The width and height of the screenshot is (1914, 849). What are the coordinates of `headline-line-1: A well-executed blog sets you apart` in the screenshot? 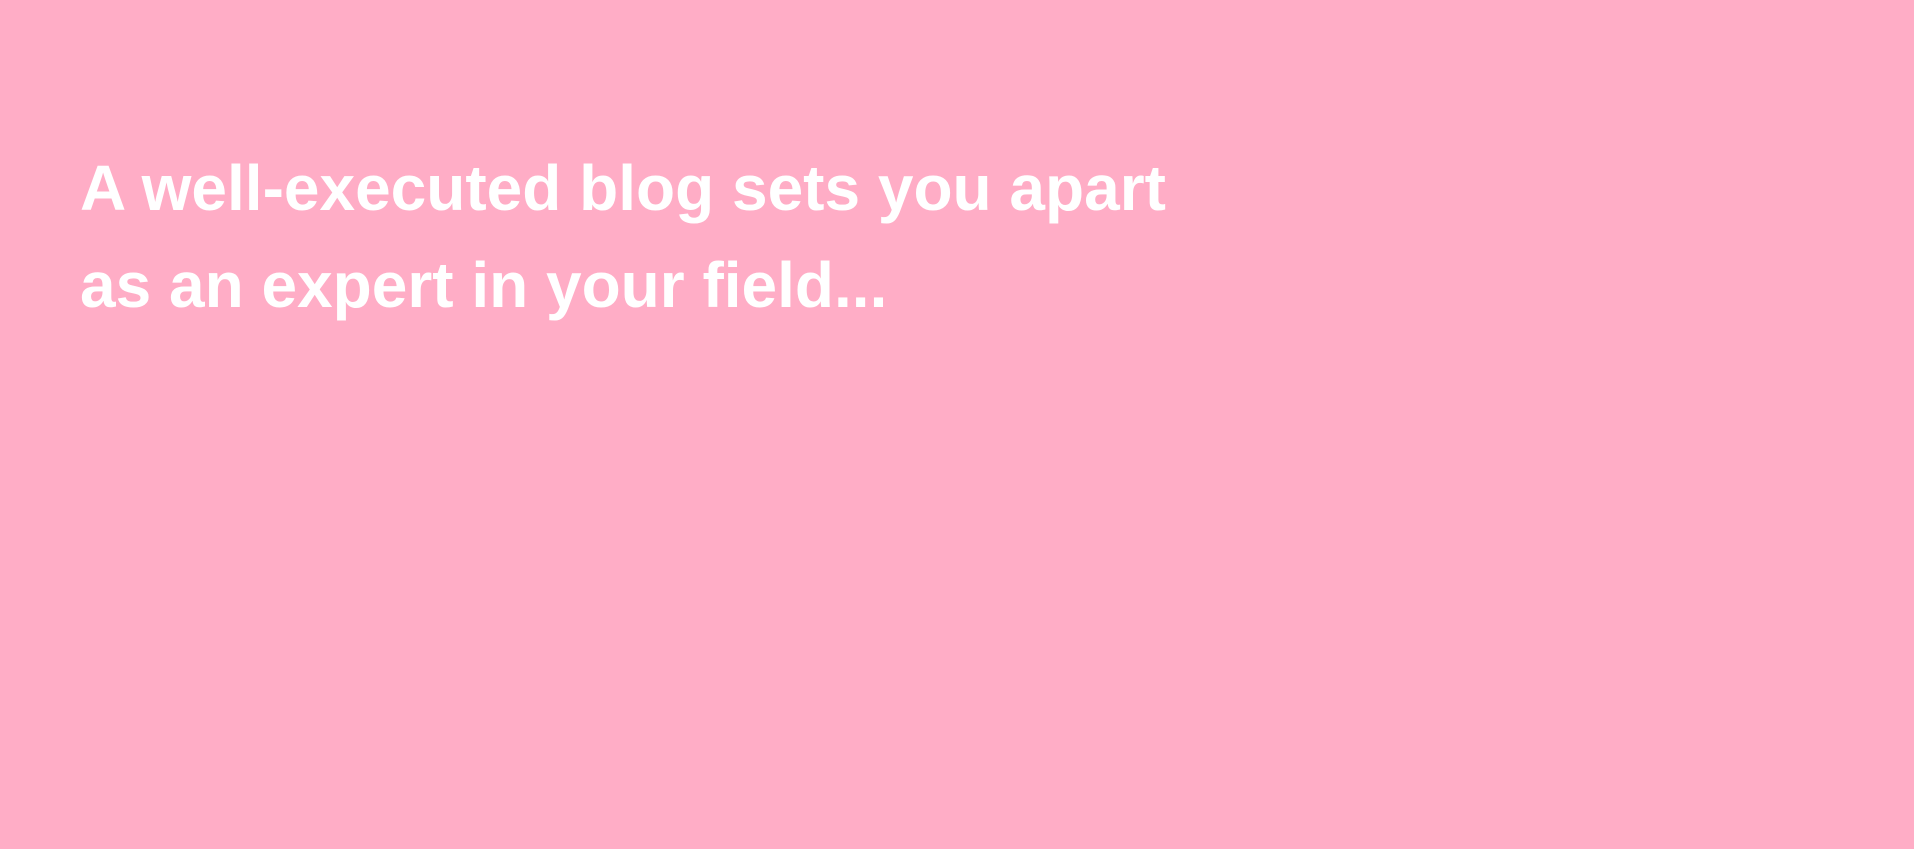 It's located at (623, 188).